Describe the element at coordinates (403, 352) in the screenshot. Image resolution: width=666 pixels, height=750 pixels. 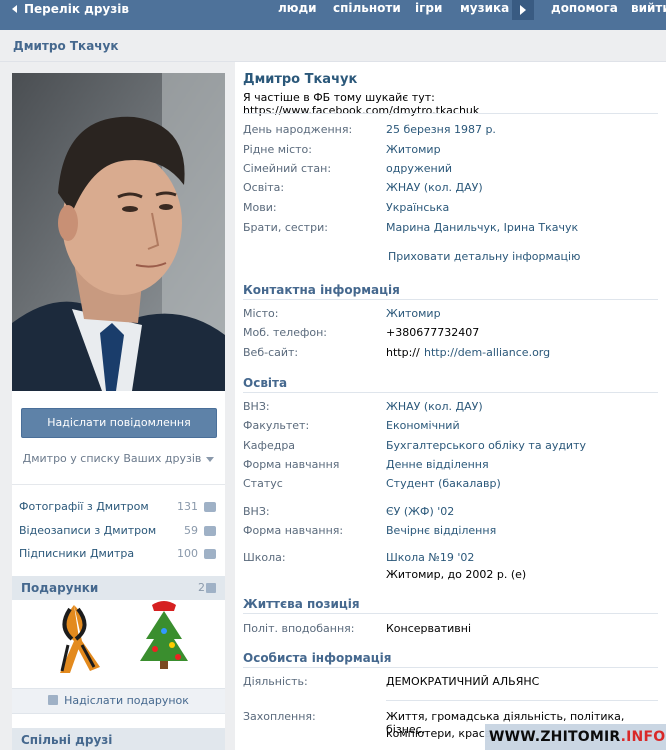
I see `website-prefix: http://` at that location.